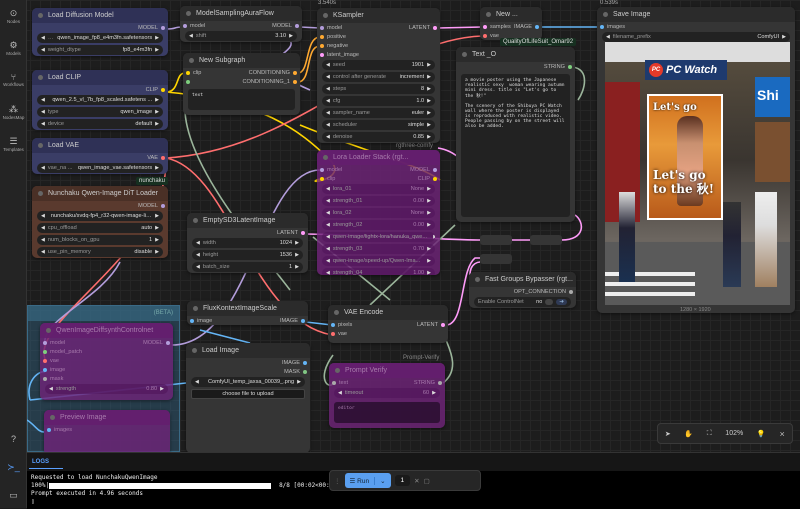 The height and width of the screenshot is (509, 800). What do you see at coordinates (378, 15) in the screenshot?
I see `node-header: KSampler` at bounding box center [378, 15].